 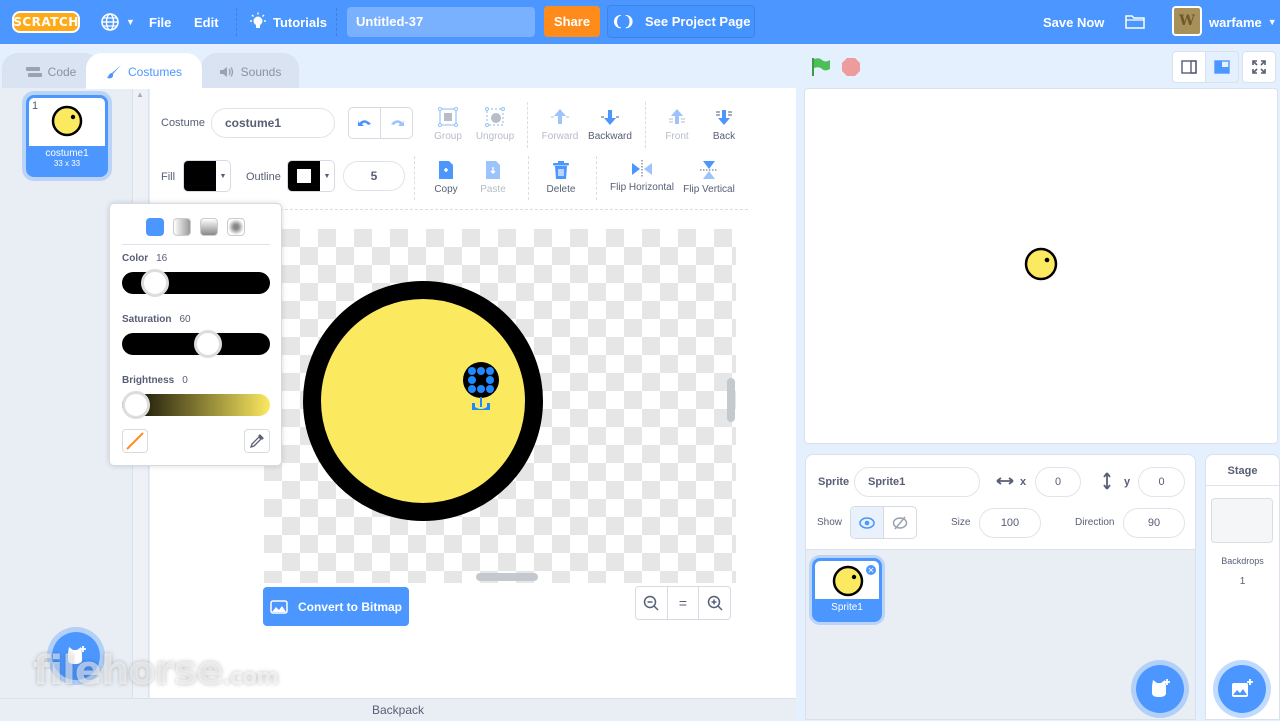 I want to click on vertical-gradient-option, so click(x=209, y=227).